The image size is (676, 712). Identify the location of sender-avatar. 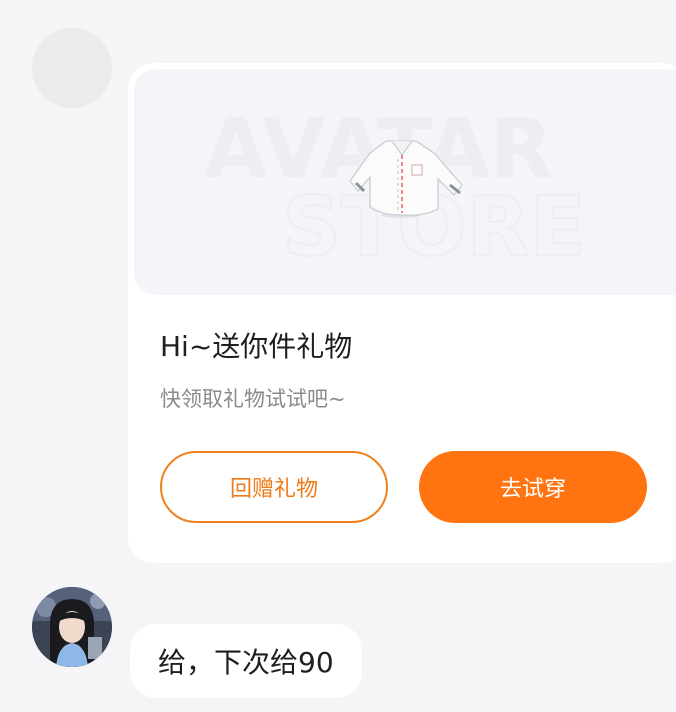
(72, 68).